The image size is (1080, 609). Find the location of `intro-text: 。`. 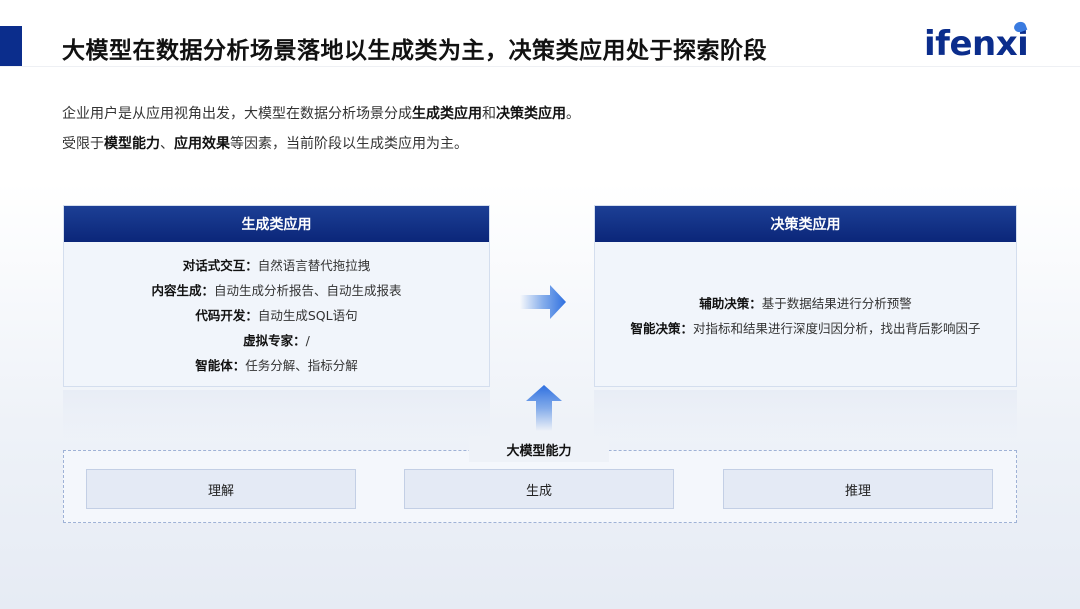

intro-text: 。 is located at coordinates (573, 114).